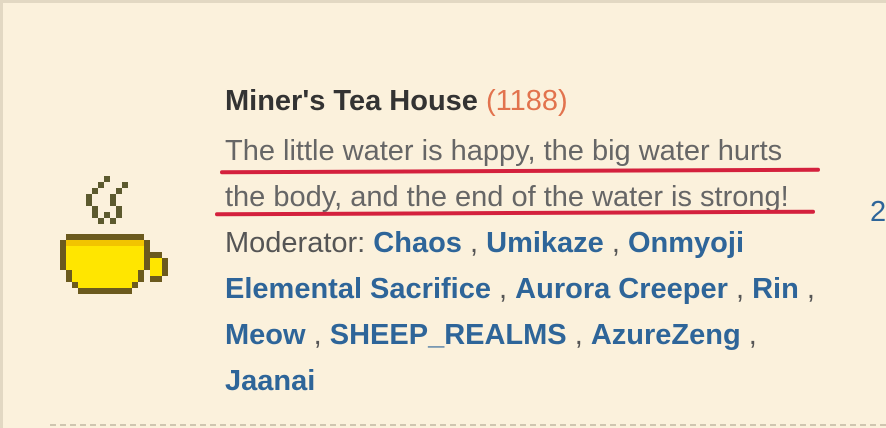 The height and width of the screenshot is (428, 886). What do you see at coordinates (443, 1) in the screenshot?
I see `card-border-top` at bounding box center [443, 1].